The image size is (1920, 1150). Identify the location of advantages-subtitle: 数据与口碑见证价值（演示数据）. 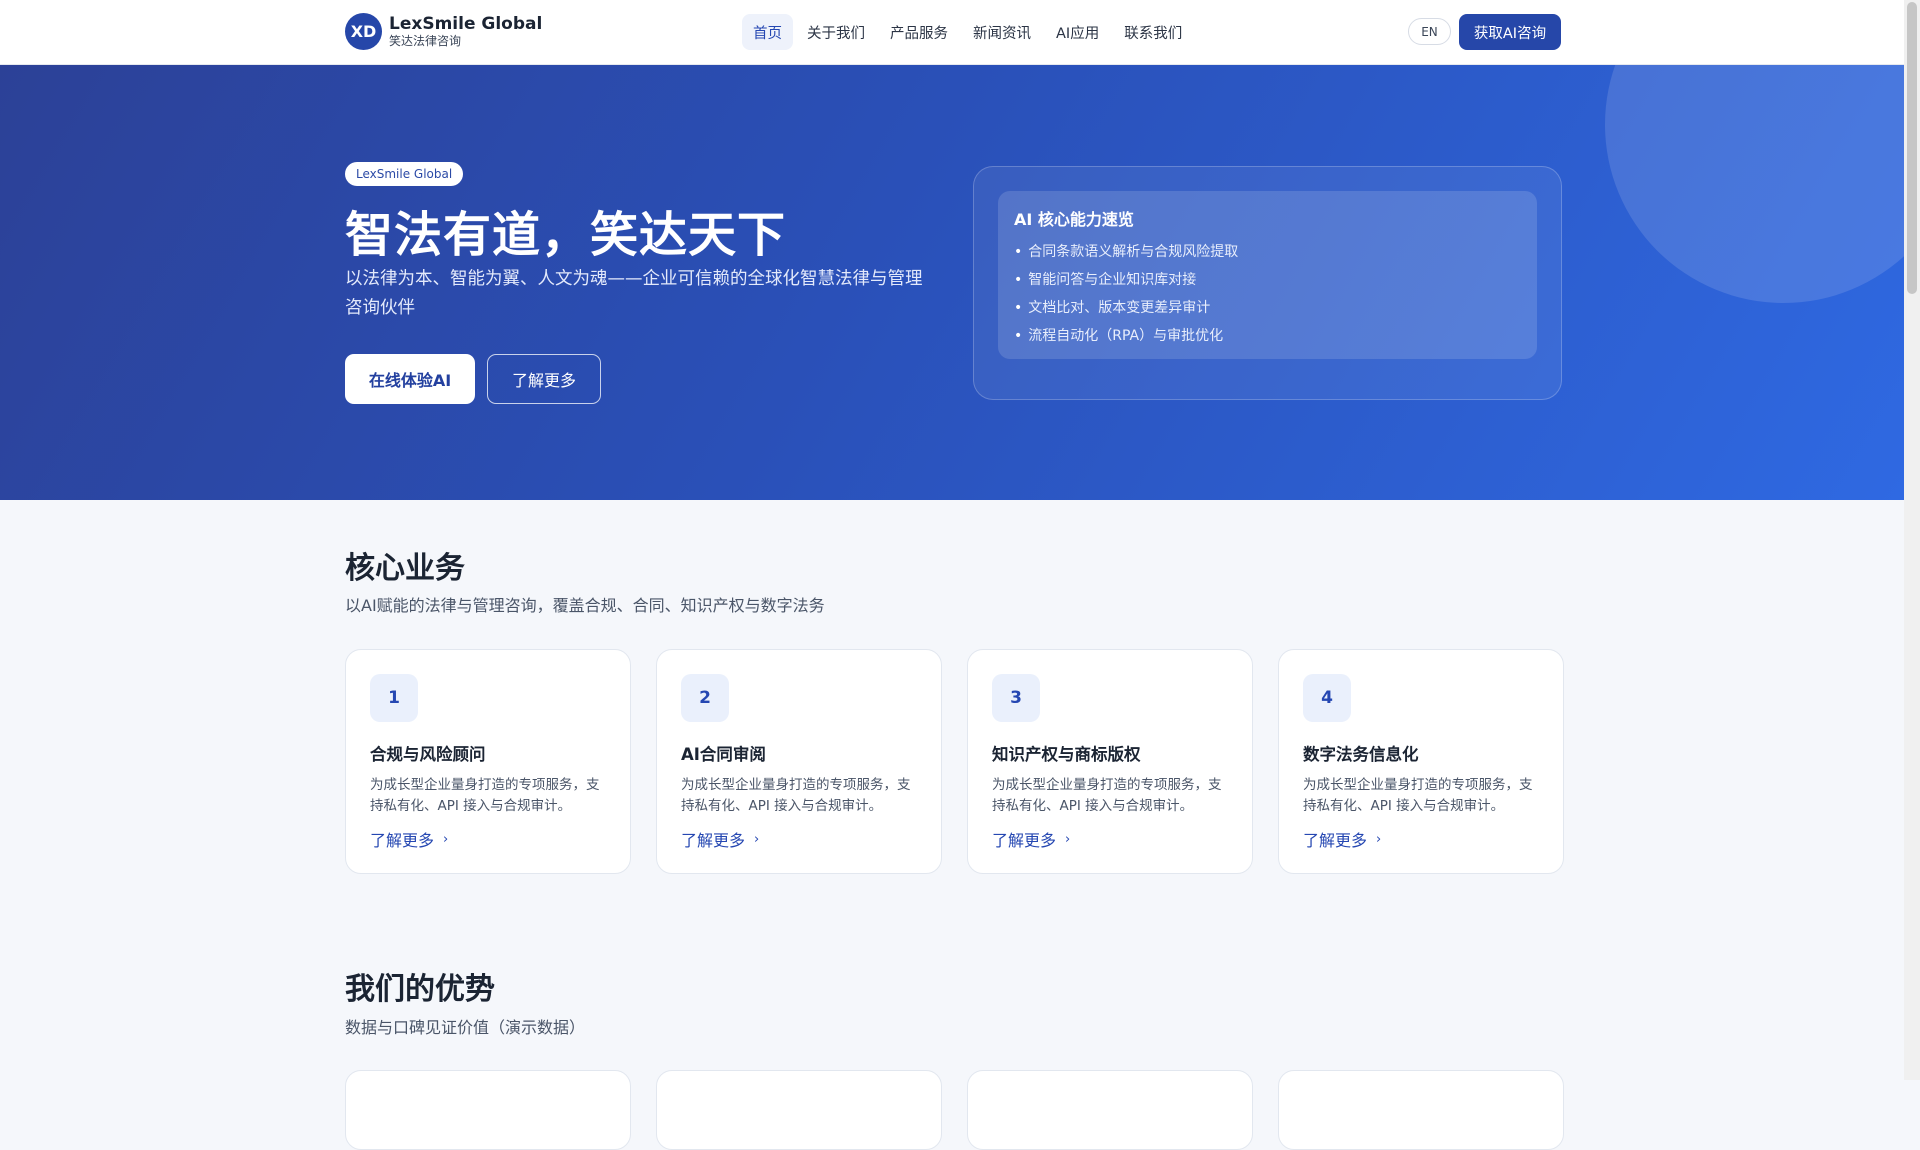
(465, 1027).